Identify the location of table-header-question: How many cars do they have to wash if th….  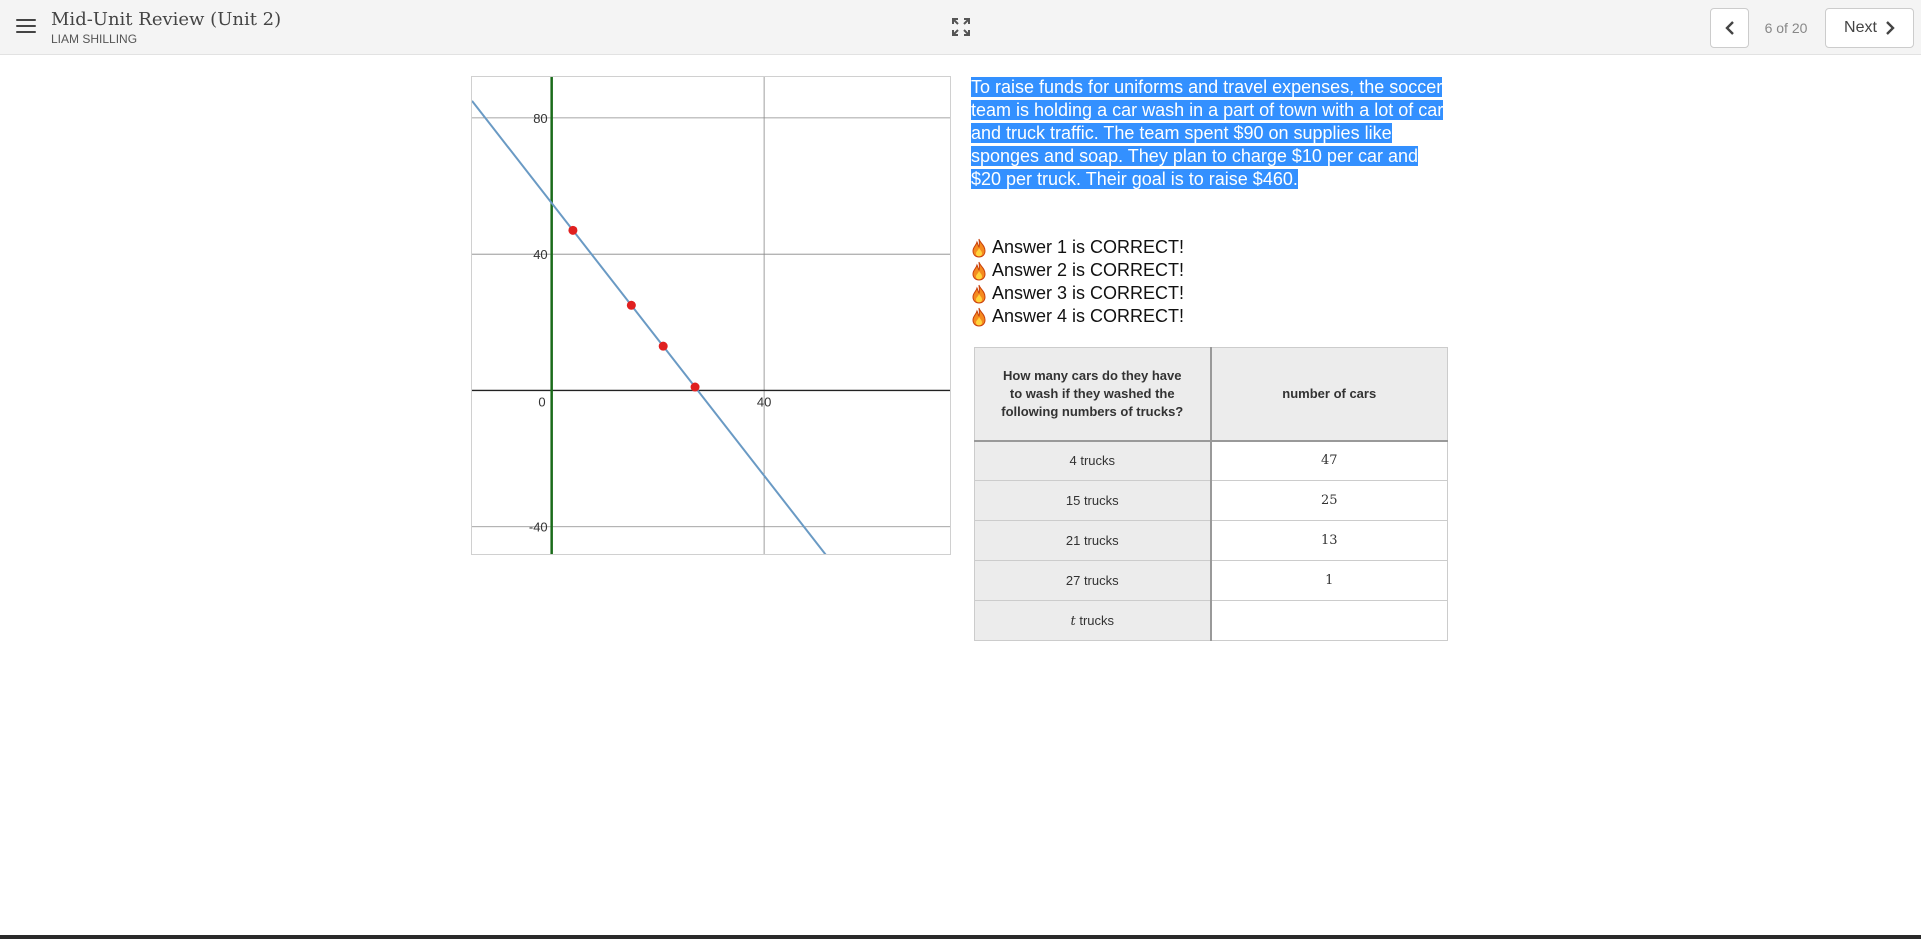
(1093, 394).